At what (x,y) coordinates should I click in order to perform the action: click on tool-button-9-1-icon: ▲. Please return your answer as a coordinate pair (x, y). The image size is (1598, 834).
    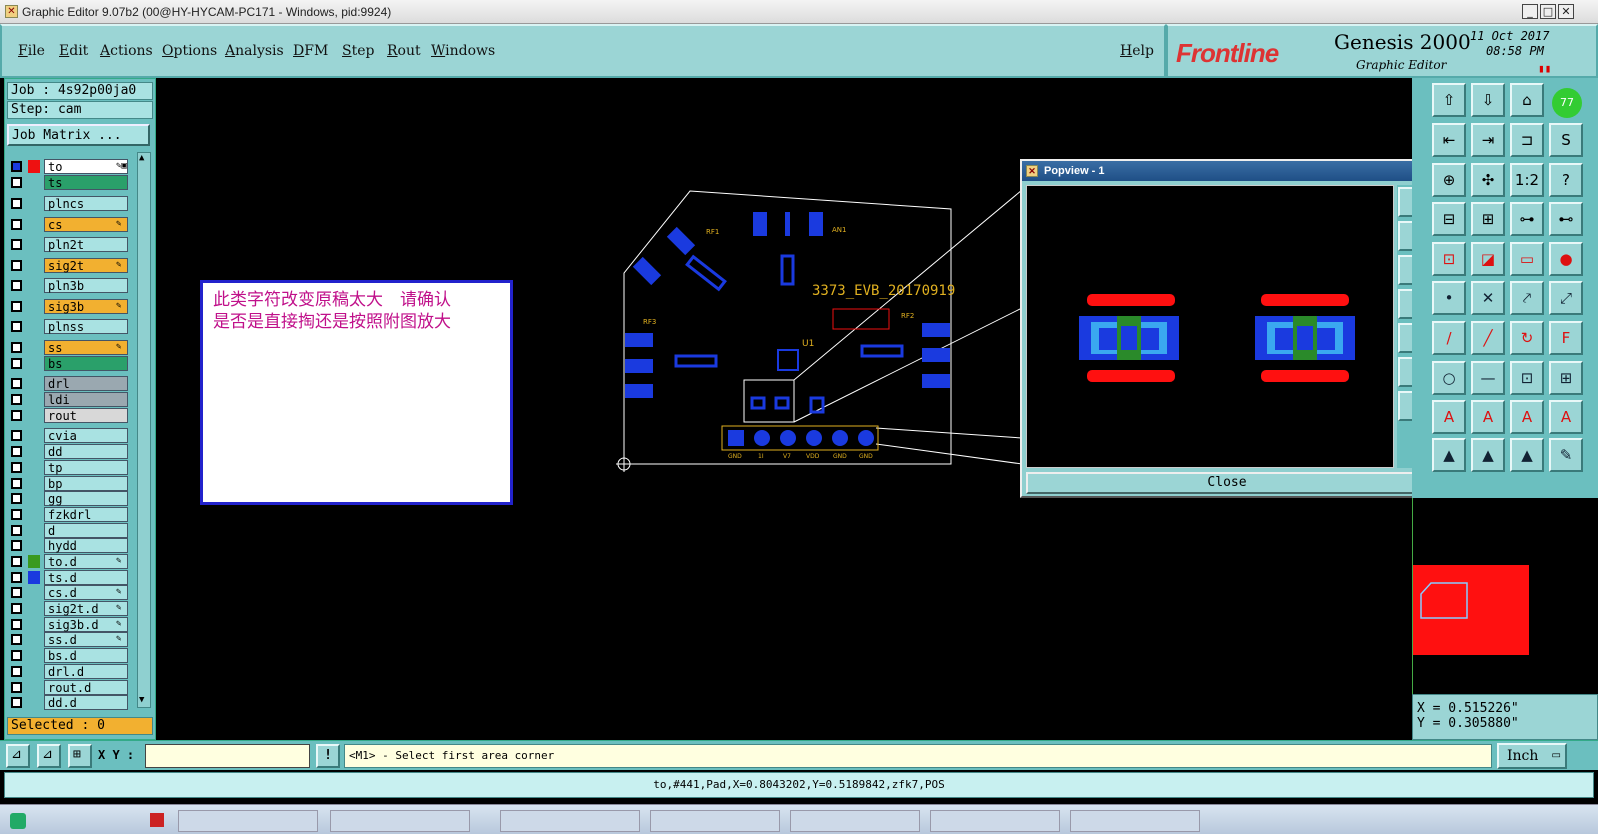
    Looking at the image, I should click on (1488, 455).